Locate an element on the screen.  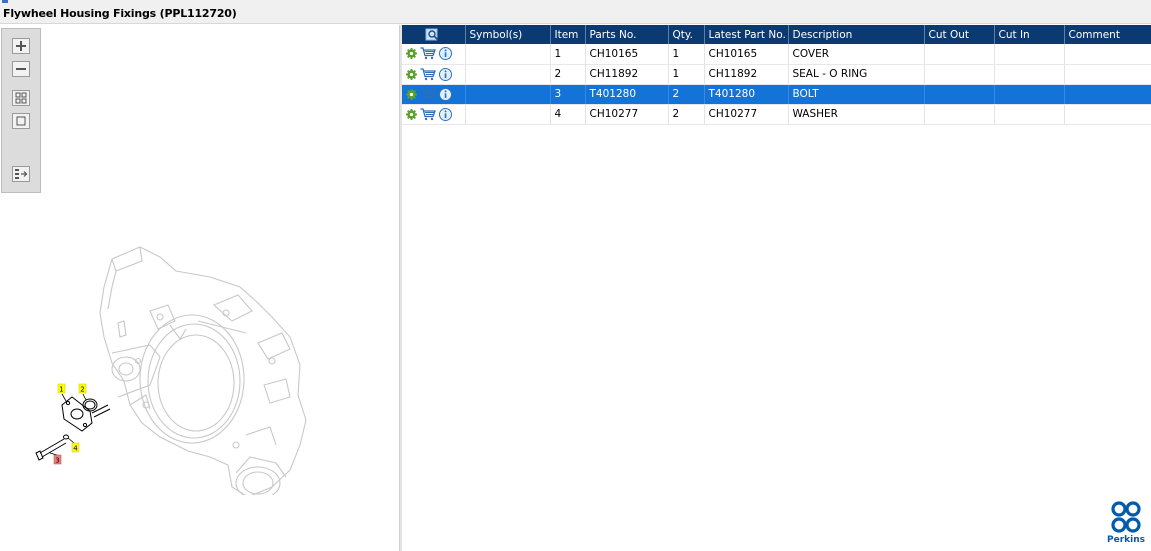
item-cell: 3 is located at coordinates (568, 94).